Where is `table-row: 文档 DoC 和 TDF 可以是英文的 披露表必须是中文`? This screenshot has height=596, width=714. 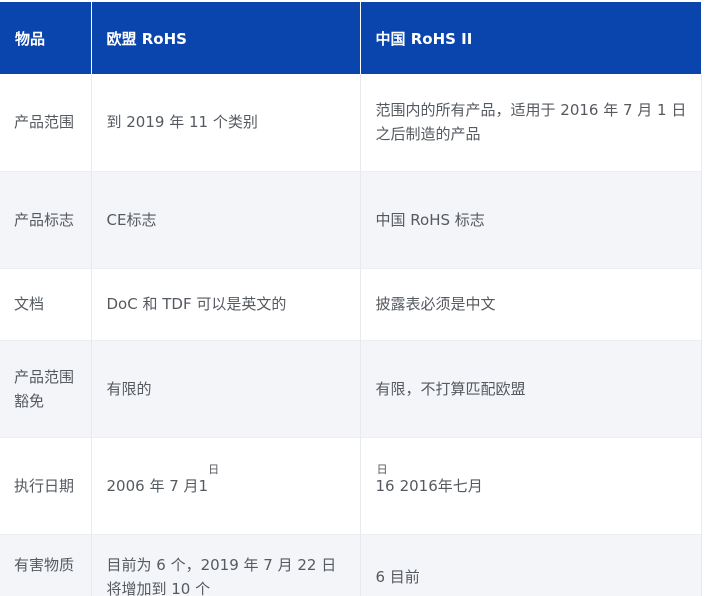
table-row: 文档 DoC 和 TDF 可以是英文的 披露表必须是中文 is located at coordinates (351, 304).